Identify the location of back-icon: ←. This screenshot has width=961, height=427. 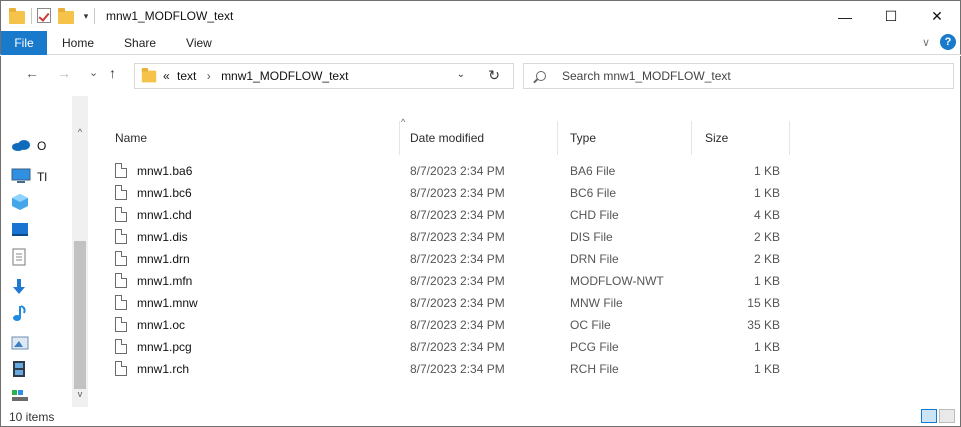
(32, 73).